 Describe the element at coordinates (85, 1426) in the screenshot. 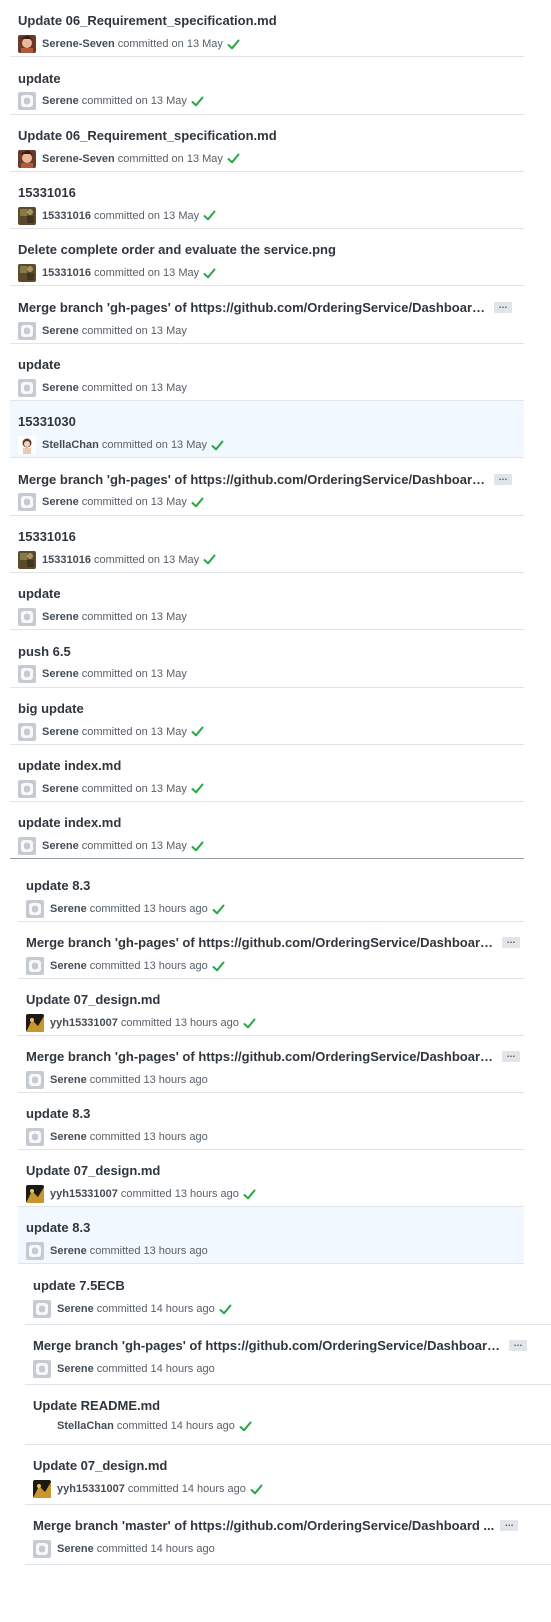

I see `commit-author-link: StellaChan` at that location.